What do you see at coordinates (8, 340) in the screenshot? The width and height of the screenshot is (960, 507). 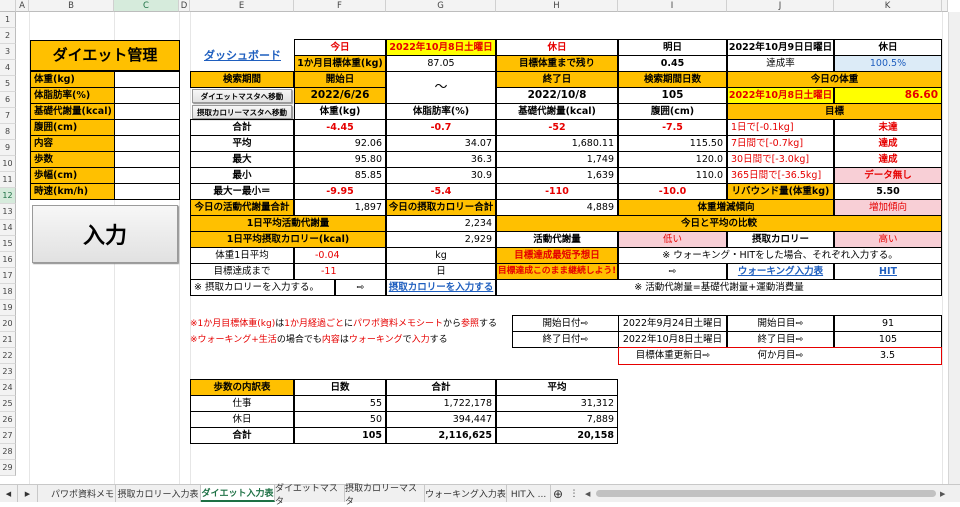 I see `row-header-21: 21` at bounding box center [8, 340].